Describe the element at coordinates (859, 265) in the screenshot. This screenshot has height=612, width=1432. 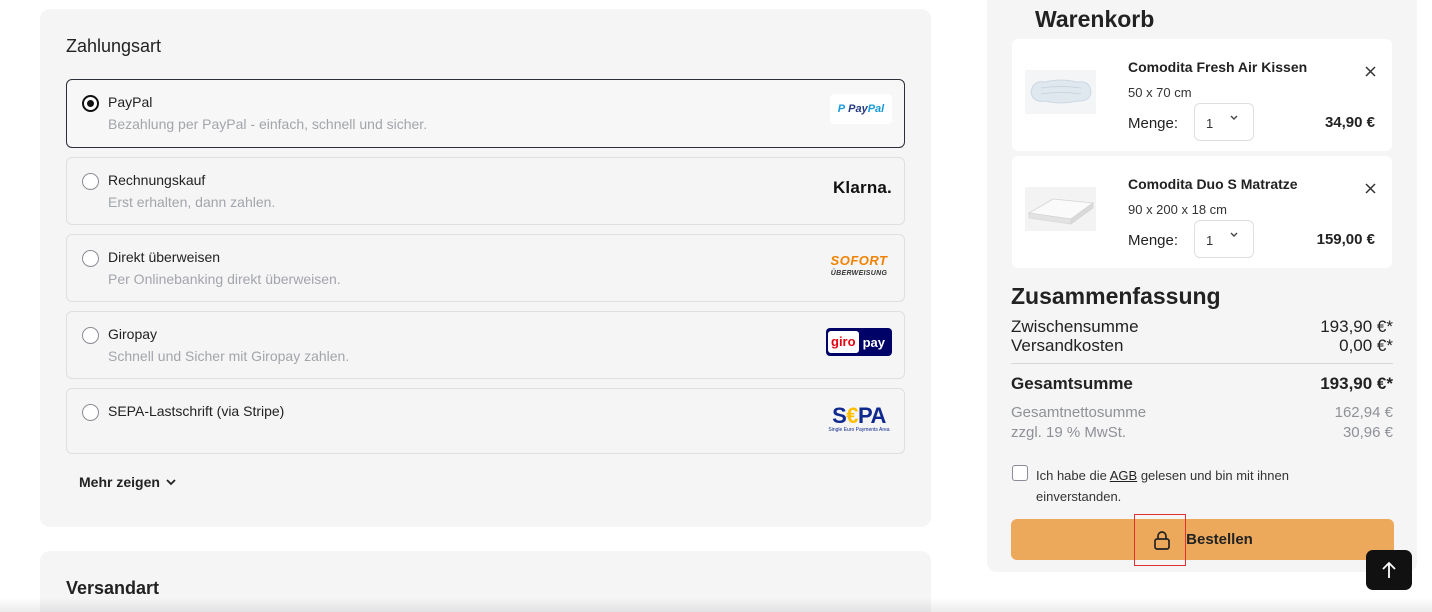
I see `sofort-logo: SOFORT ÜBERWEISUNG` at that location.